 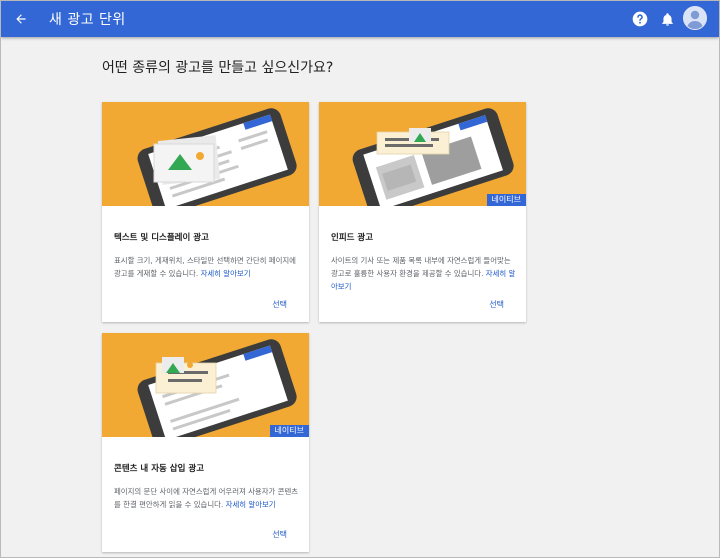 I want to click on page-title: 새 광고 단위, so click(x=87, y=20).